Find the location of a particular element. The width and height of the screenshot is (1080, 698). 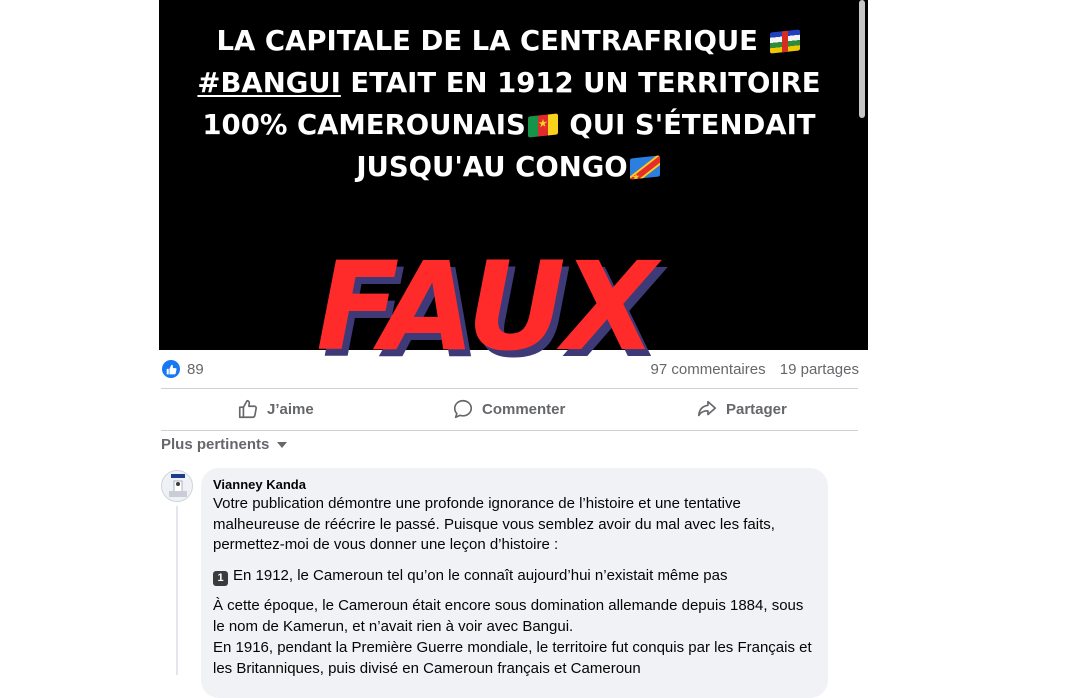

dr-congo-flag-icon is located at coordinates (644, 167).